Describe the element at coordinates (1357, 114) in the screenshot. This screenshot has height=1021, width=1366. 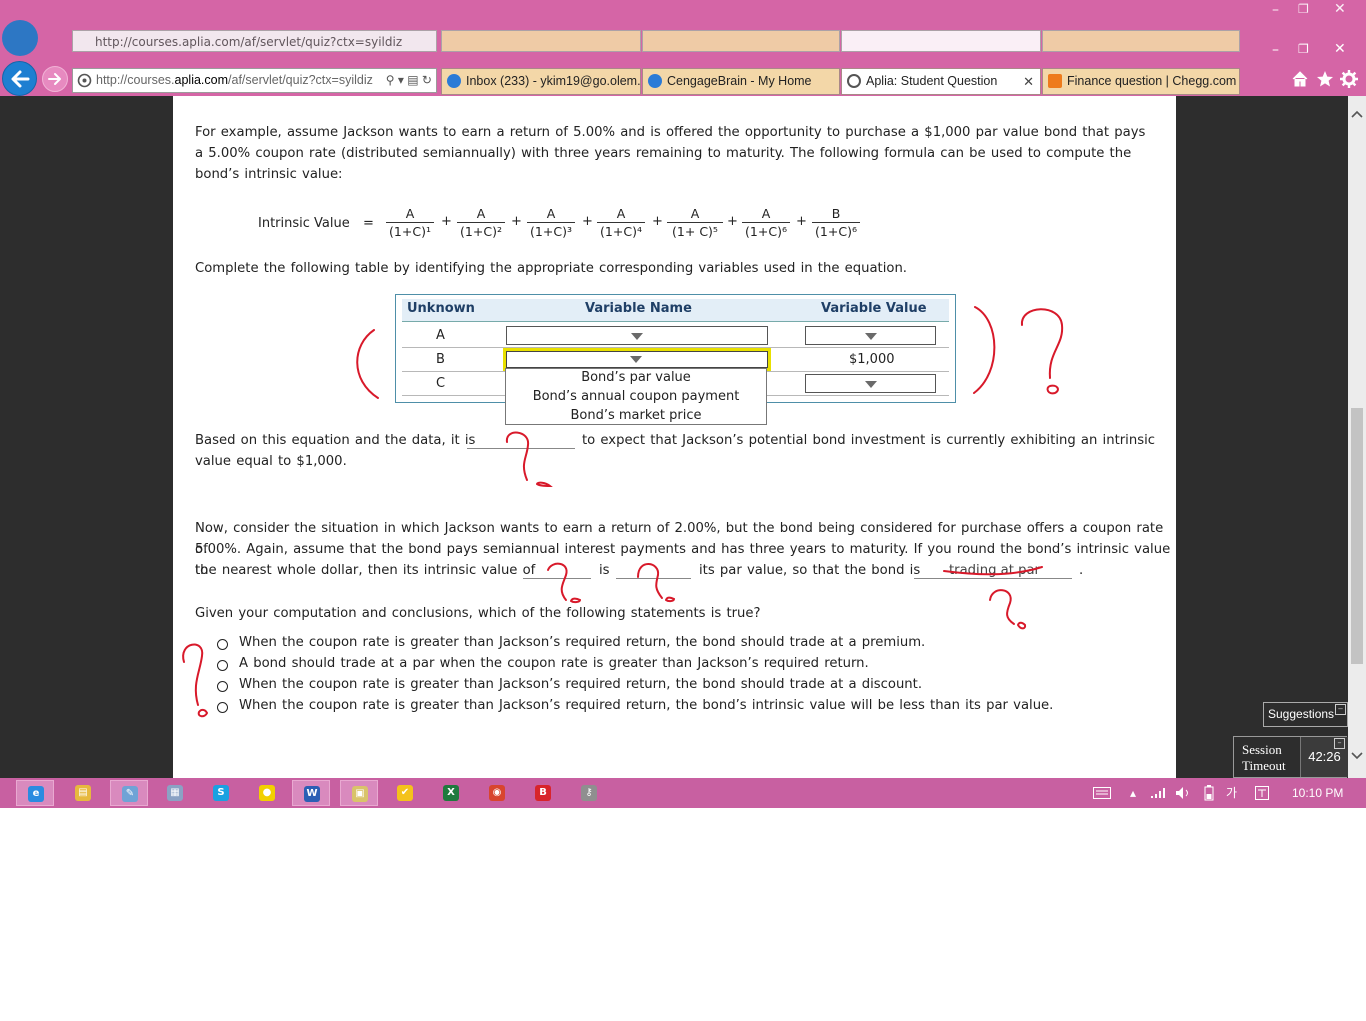
I see `scroll-up-icon` at that location.